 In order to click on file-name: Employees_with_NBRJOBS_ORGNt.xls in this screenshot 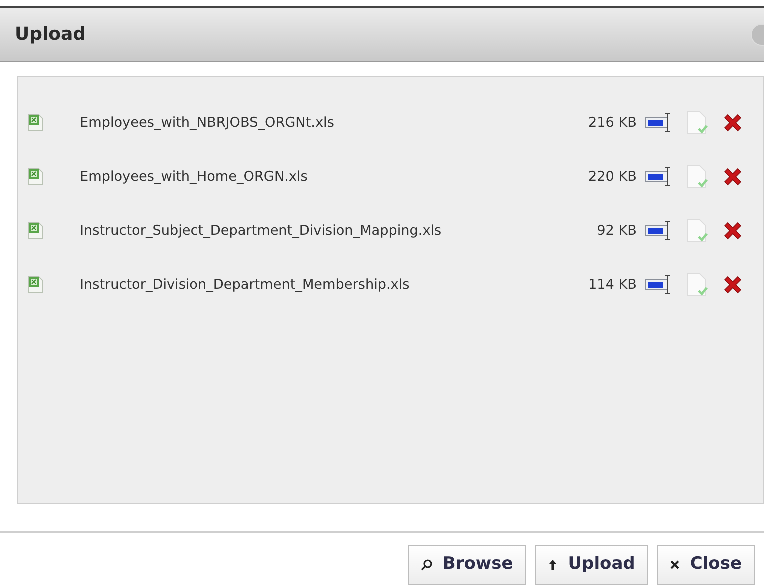, I will do `click(208, 123)`.